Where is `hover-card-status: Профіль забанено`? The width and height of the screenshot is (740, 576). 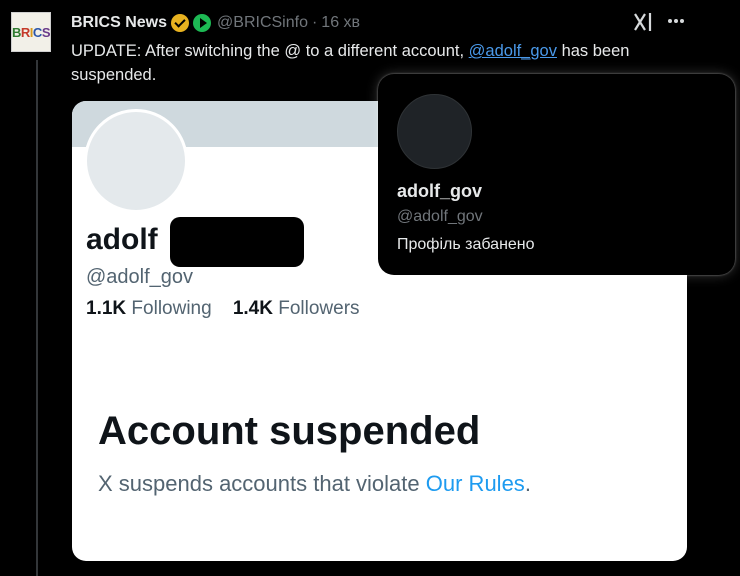
hover-card-status: Профіль забанено is located at coordinates (466, 244).